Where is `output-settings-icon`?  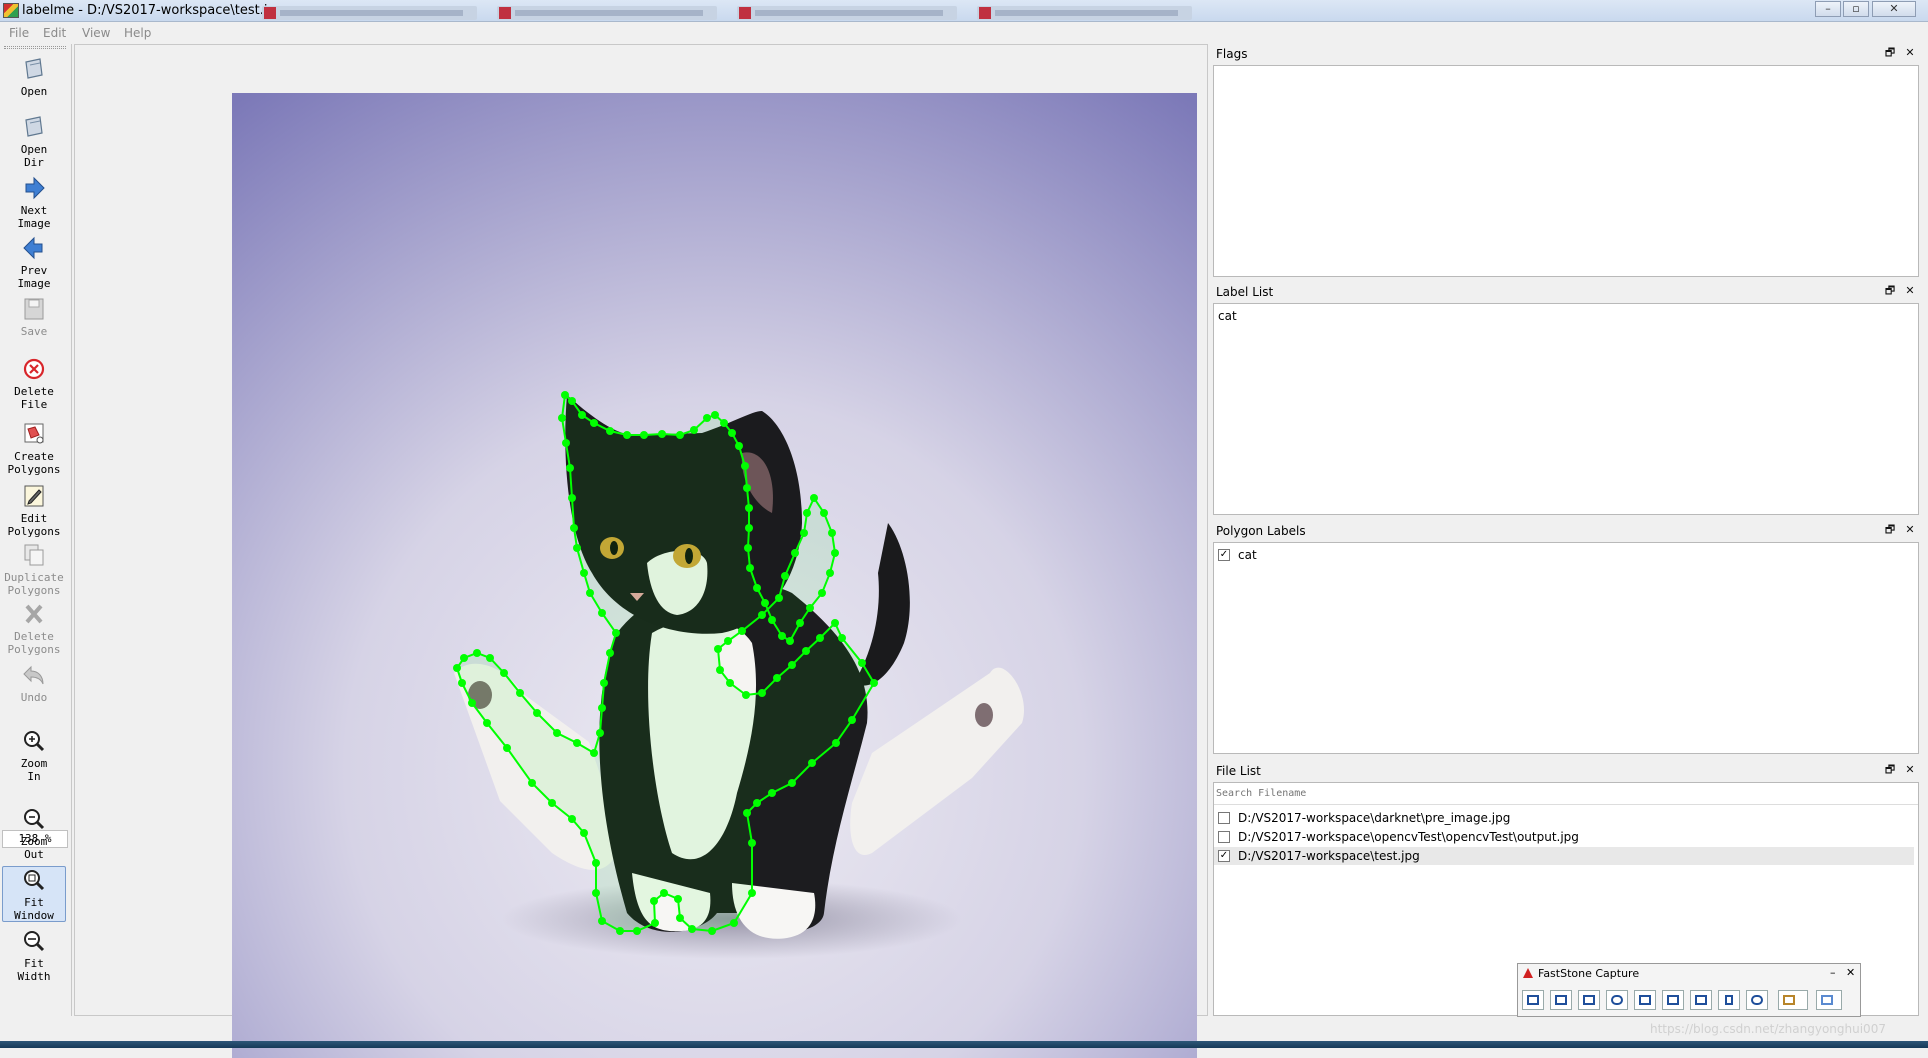
output-settings-icon is located at coordinates (1793, 1000).